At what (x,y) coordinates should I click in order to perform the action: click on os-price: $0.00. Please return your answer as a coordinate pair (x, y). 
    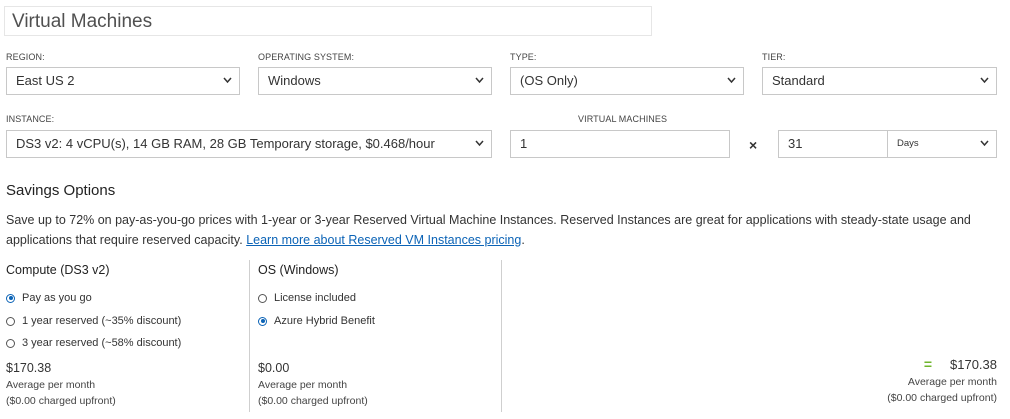
    Looking at the image, I should click on (274, 368).